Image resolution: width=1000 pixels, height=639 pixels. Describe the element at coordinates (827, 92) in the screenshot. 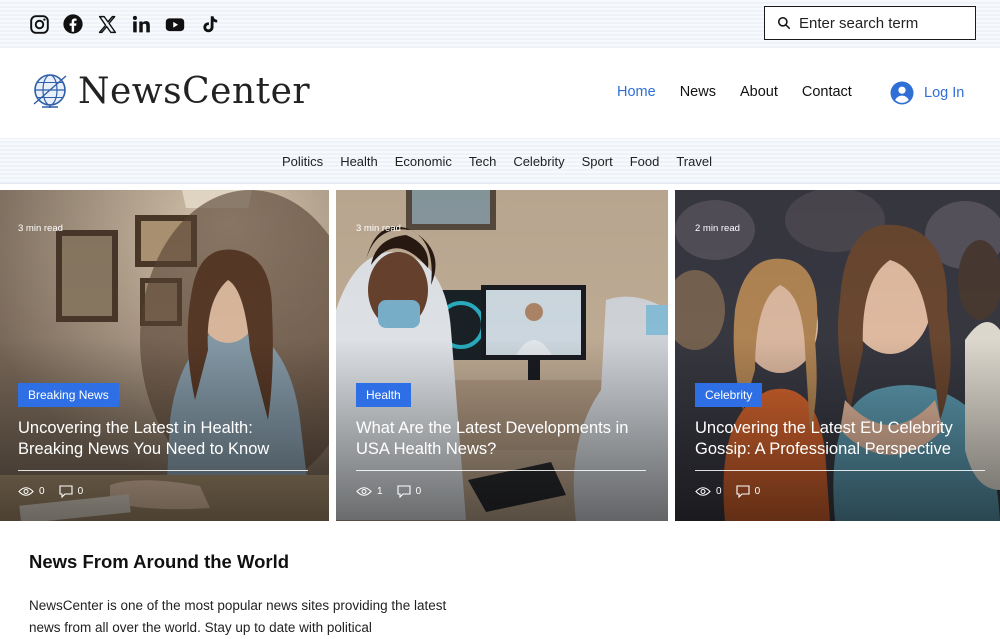

I see `nav-contact: Contact` at that location.